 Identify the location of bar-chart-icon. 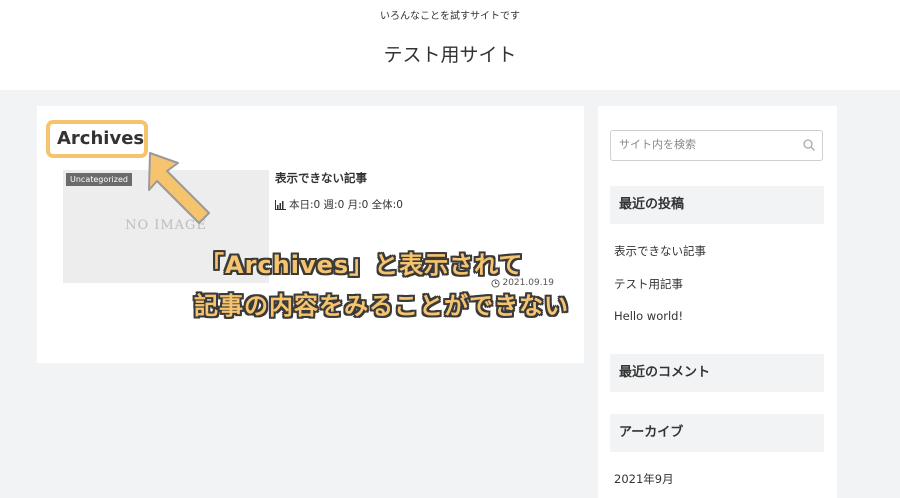
(280, 204).